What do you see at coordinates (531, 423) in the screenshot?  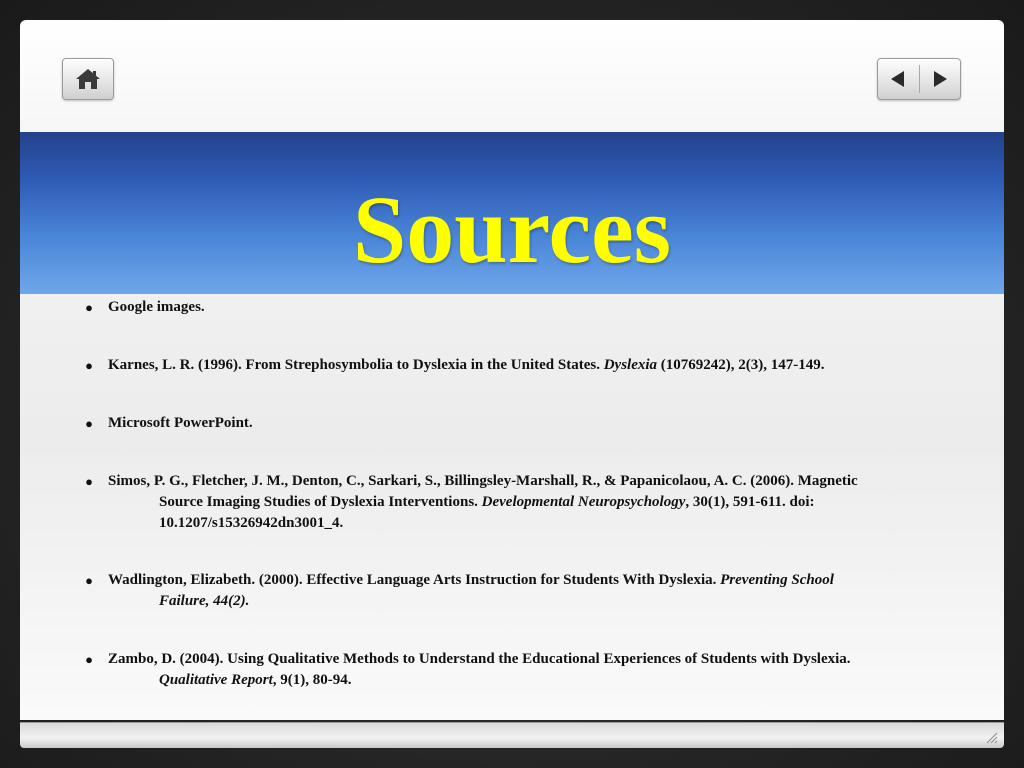 I see `list-item: ● Microsoft PowerPoint.` at bounding box center [531, 423].